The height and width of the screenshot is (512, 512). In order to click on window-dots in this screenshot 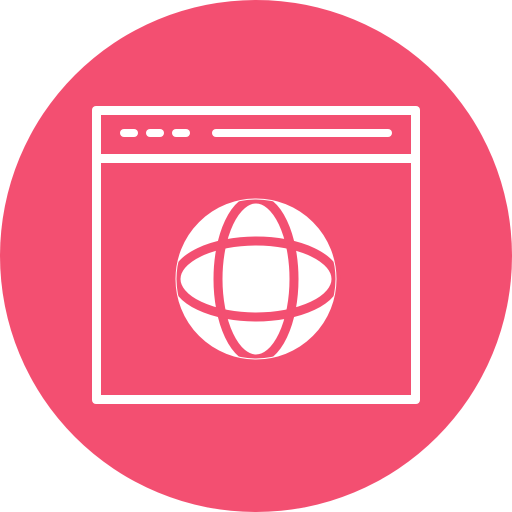, I will do `click(155, 133)`.